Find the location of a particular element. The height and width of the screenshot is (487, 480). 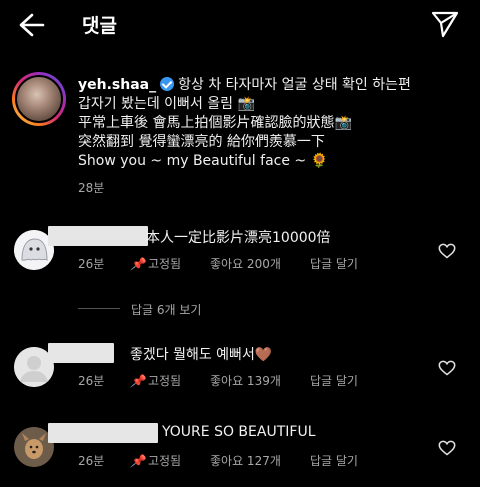

view-replies-button: 답글 6개 보기 is located at coordinates (139, 309).